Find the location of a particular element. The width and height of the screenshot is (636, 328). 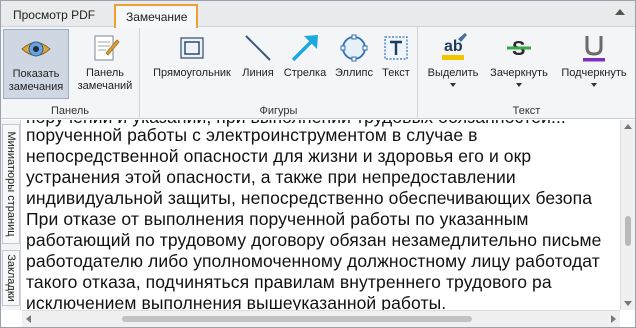

vertical-scroll-thumb is located at coordinates (628, 231).